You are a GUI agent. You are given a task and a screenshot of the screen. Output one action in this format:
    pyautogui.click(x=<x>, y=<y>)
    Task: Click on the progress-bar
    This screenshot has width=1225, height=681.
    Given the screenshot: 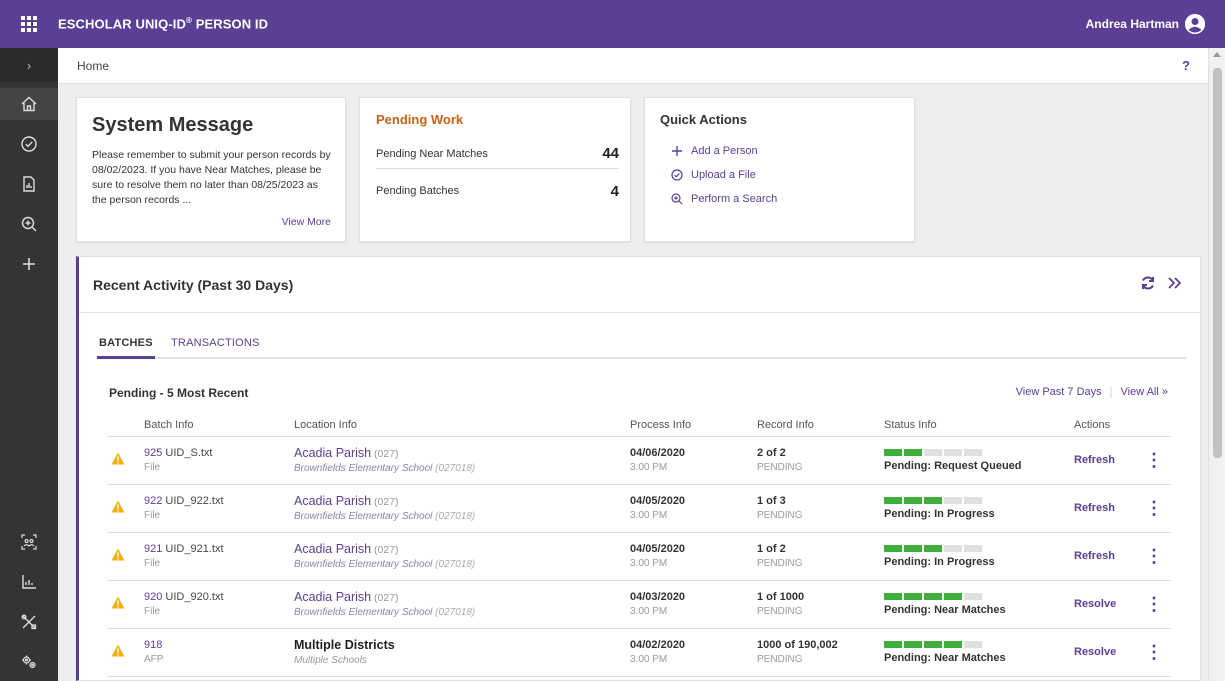 What is the action you would take?
    pyautogui.click(x=979, y=452)
    